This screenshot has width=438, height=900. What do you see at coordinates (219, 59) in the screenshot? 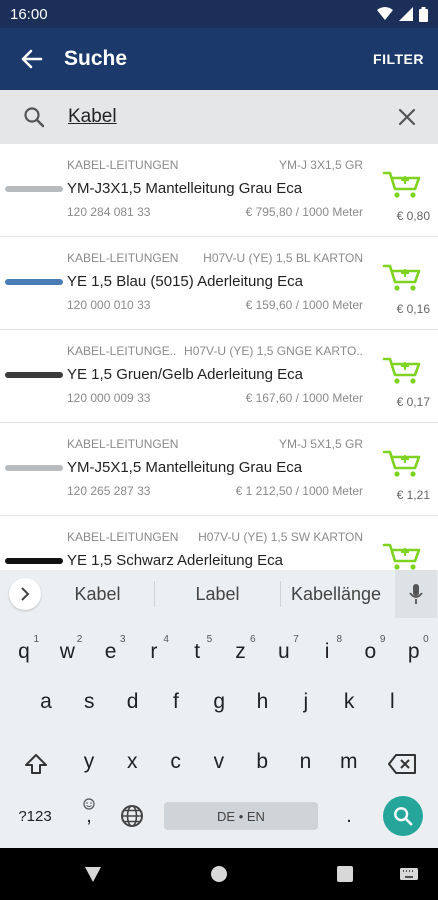
I see `app-bar: Suche FILTER` at bounding box center [219, 59].